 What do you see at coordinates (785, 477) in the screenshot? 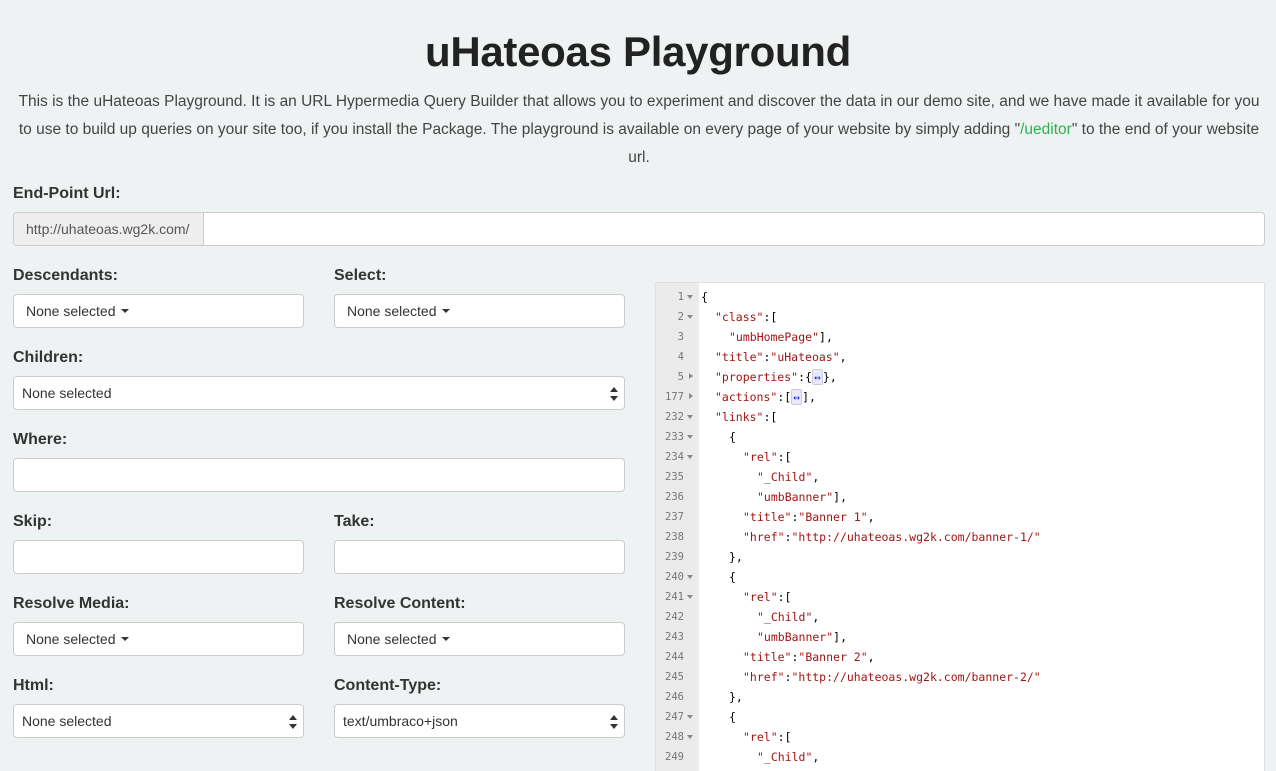
I see `code-token: "_Child"` at bounding box center [785, 477].